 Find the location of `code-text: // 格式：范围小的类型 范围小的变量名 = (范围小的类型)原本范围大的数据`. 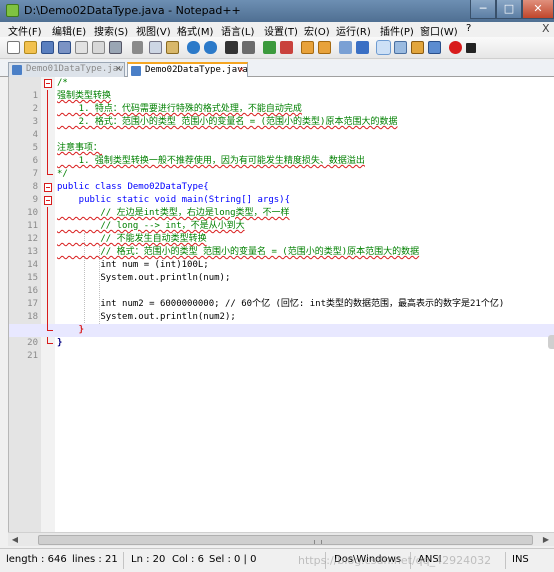

code-text: // 格式：范围小的类型 范围小的变量名 = (范围小的类型)原本范围大的数据 is located at coordinates (238, 252).